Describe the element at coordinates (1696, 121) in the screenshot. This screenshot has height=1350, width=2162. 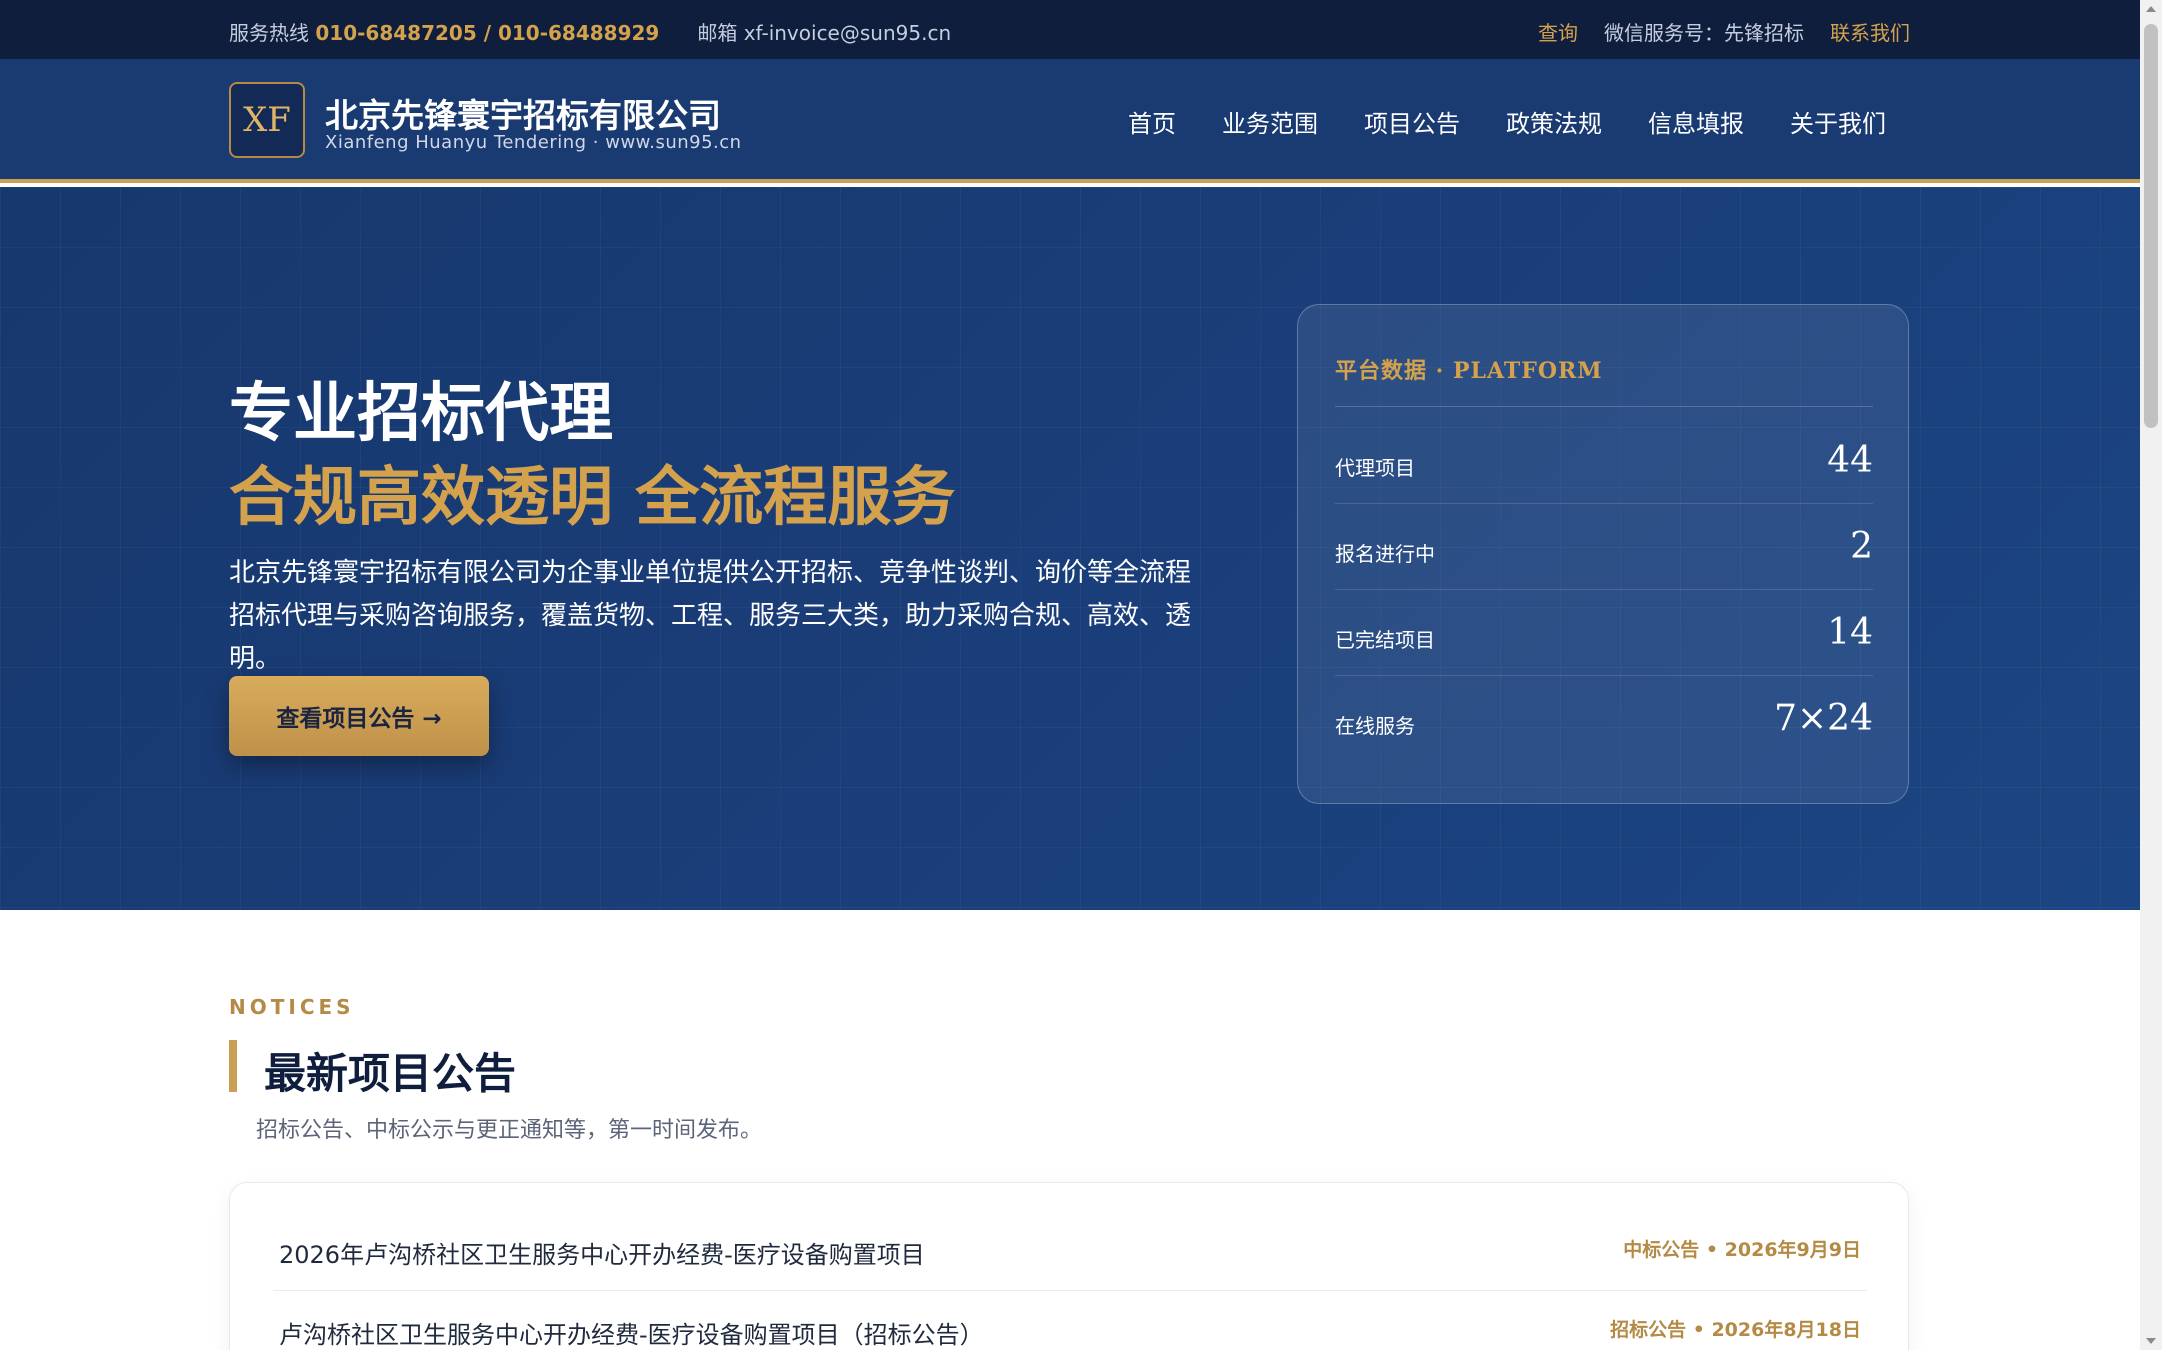
I see `nav-item-info-submit: 信息填报` at that location.